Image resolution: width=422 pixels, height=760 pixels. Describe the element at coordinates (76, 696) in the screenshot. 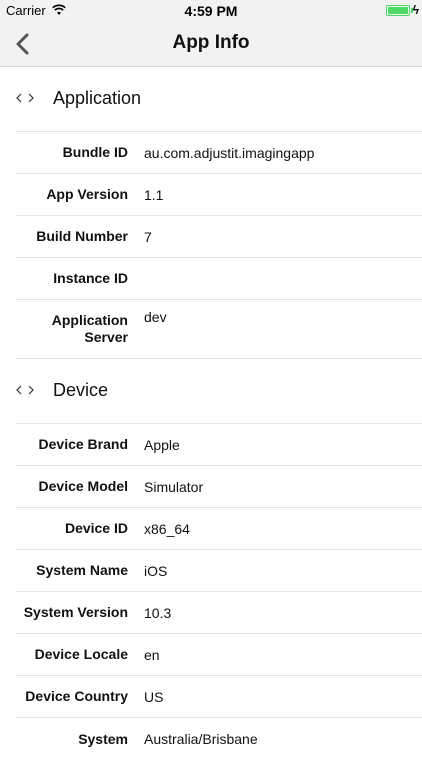

I see `row-label: Device Country` at that location.